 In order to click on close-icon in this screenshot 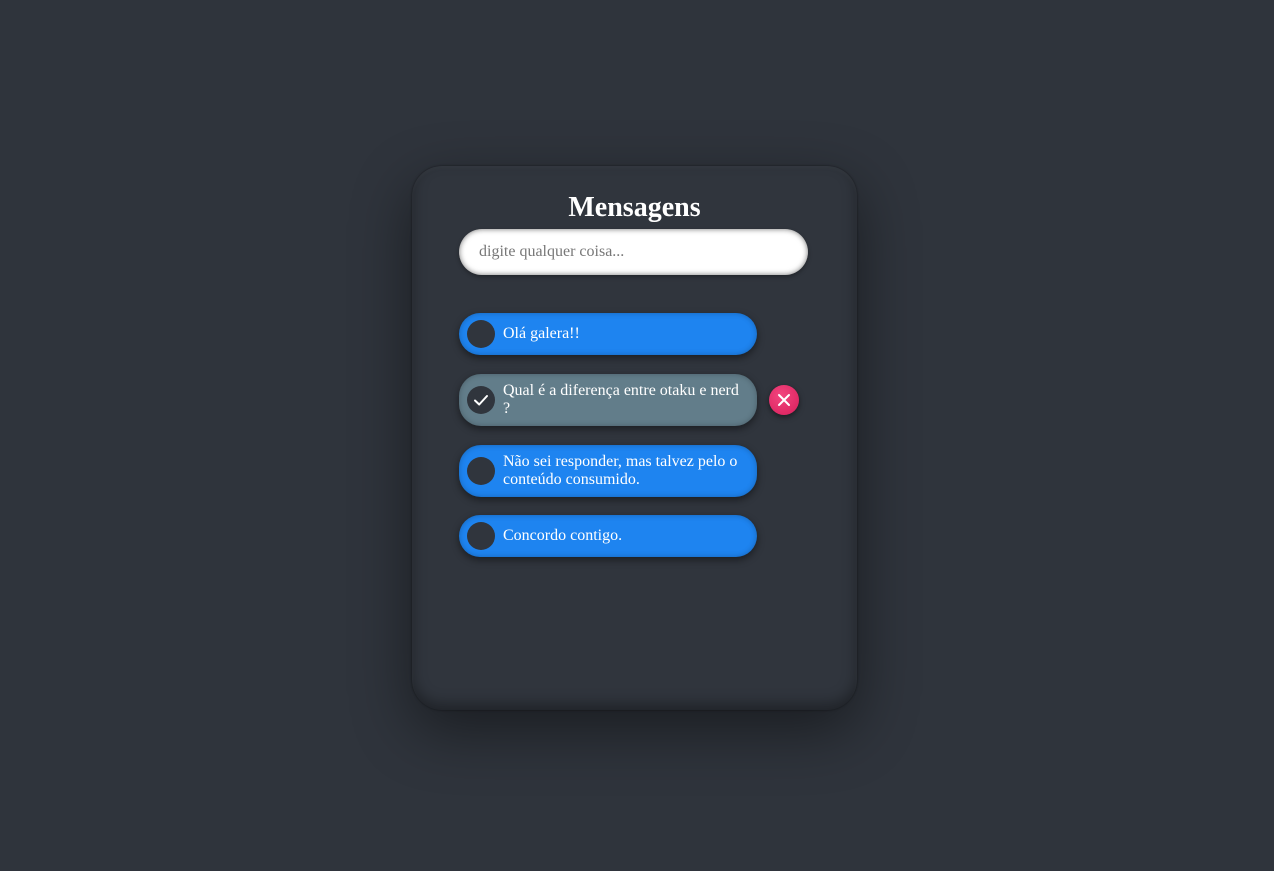, I will do `click(784, 400)`.